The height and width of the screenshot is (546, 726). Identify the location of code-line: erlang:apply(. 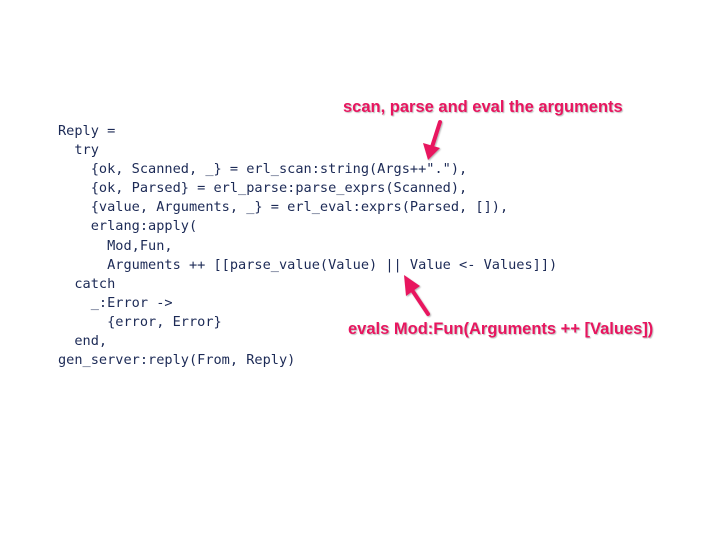
(128, 226).